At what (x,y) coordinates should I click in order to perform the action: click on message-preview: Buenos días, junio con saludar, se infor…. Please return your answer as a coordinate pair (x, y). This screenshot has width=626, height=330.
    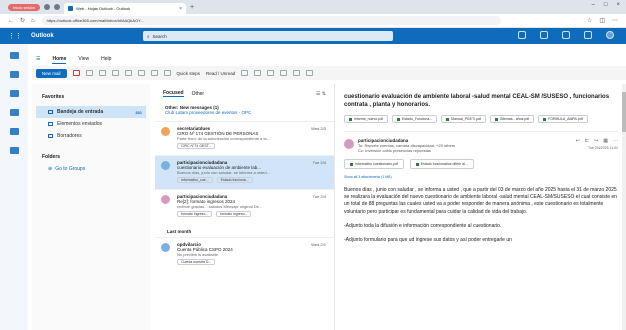
    Looking at the image, I should click on (223, 172).